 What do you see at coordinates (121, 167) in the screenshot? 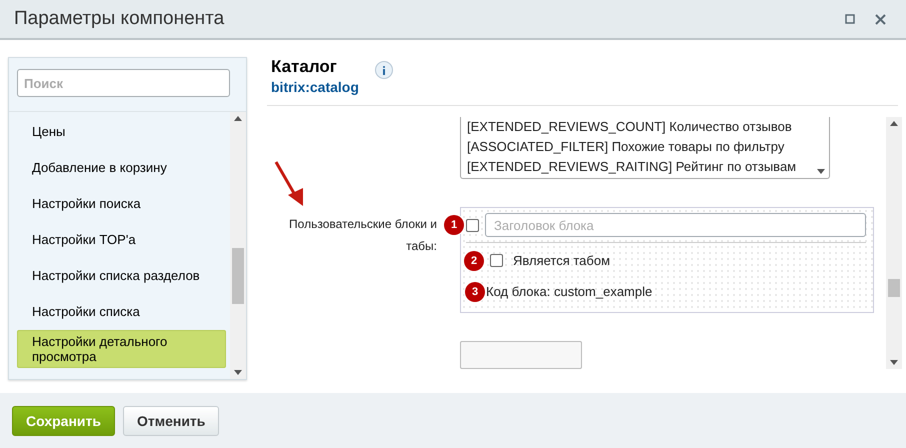
I see `sidebar-item: Добавление в корзину` at bounding box center [121, 167].